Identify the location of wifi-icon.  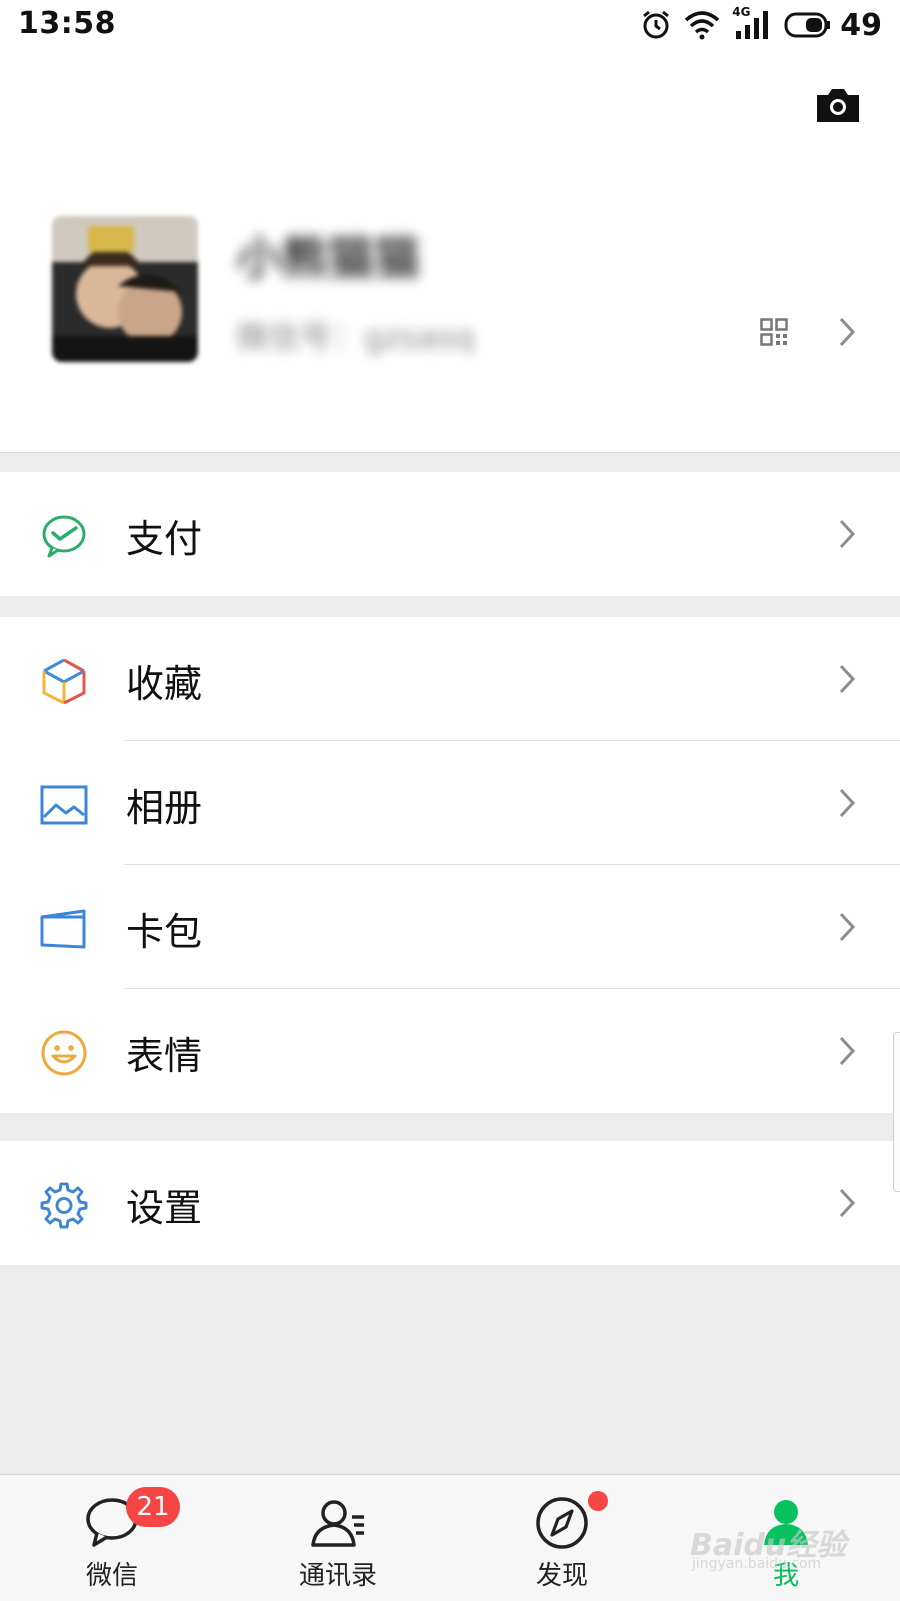
(702, 25).